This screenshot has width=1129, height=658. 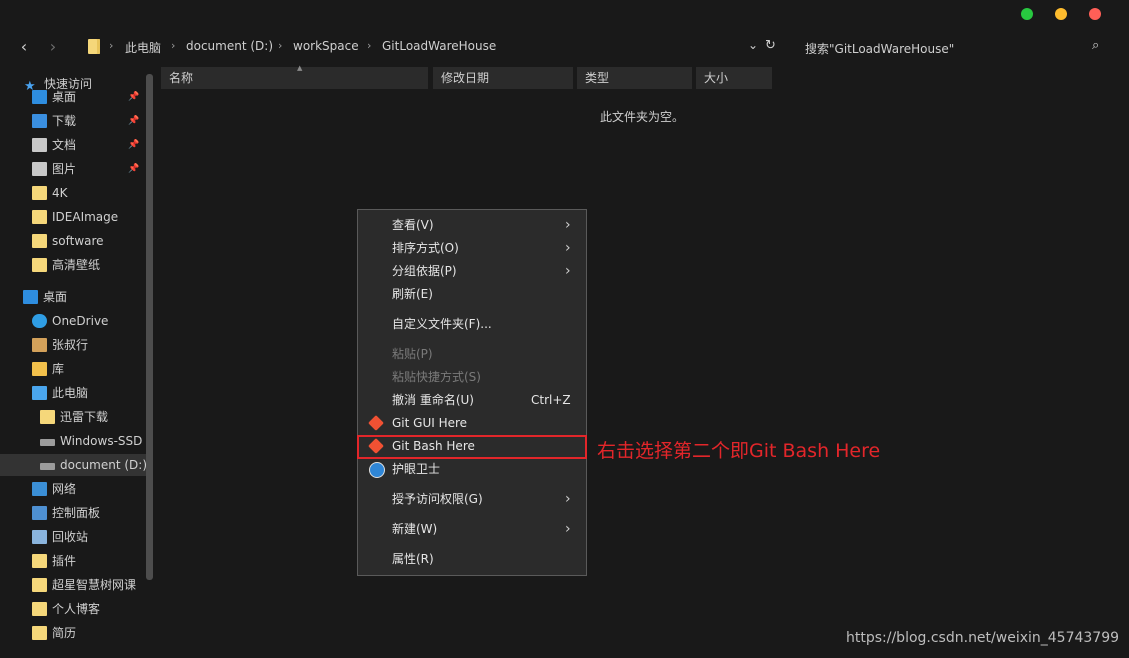 What do you see at coordinates (472, 271) in the screenshot?
I see `menu-item: 分组依据(P) ›` at bounding box center [472, 271].